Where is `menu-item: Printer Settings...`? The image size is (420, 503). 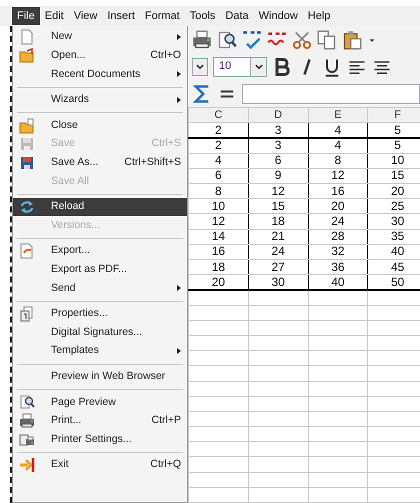
menu-item: Printer Settings... is located at coordinates (100, 439).